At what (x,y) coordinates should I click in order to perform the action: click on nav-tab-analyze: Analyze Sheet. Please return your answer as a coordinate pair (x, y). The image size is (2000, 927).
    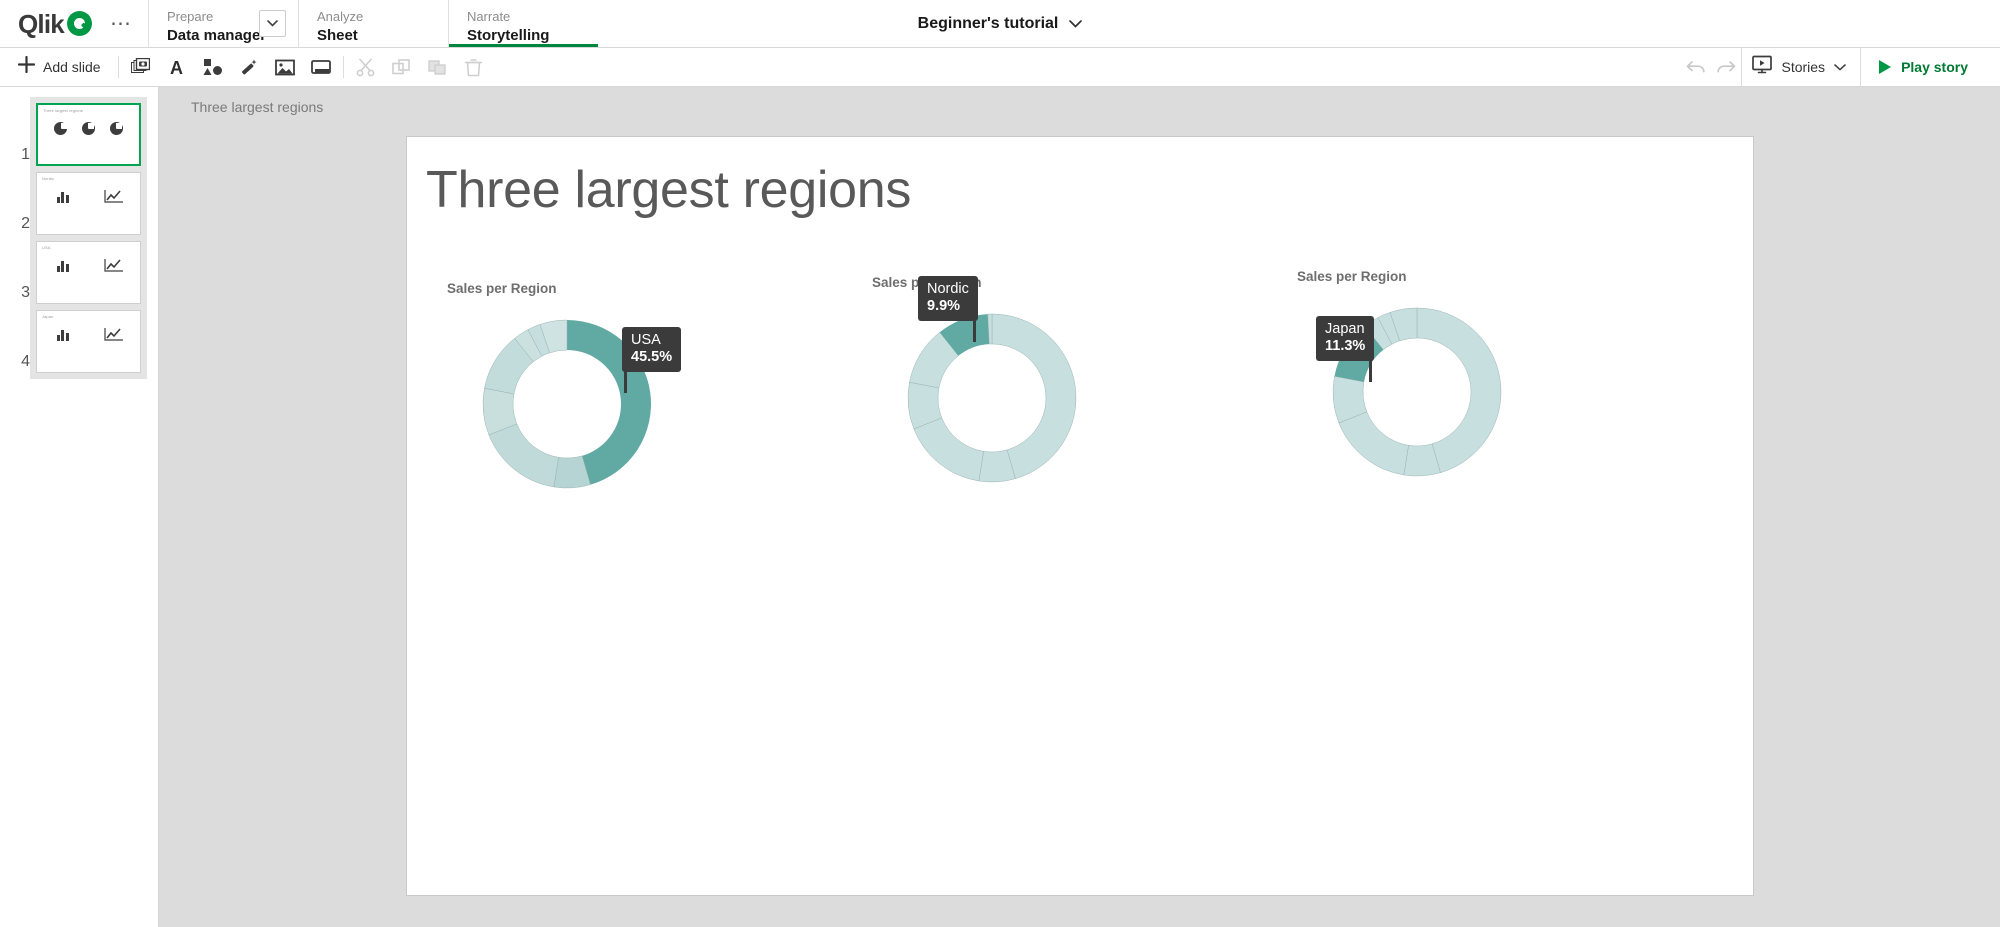
    Looking at the image, I should click on (372, 23).